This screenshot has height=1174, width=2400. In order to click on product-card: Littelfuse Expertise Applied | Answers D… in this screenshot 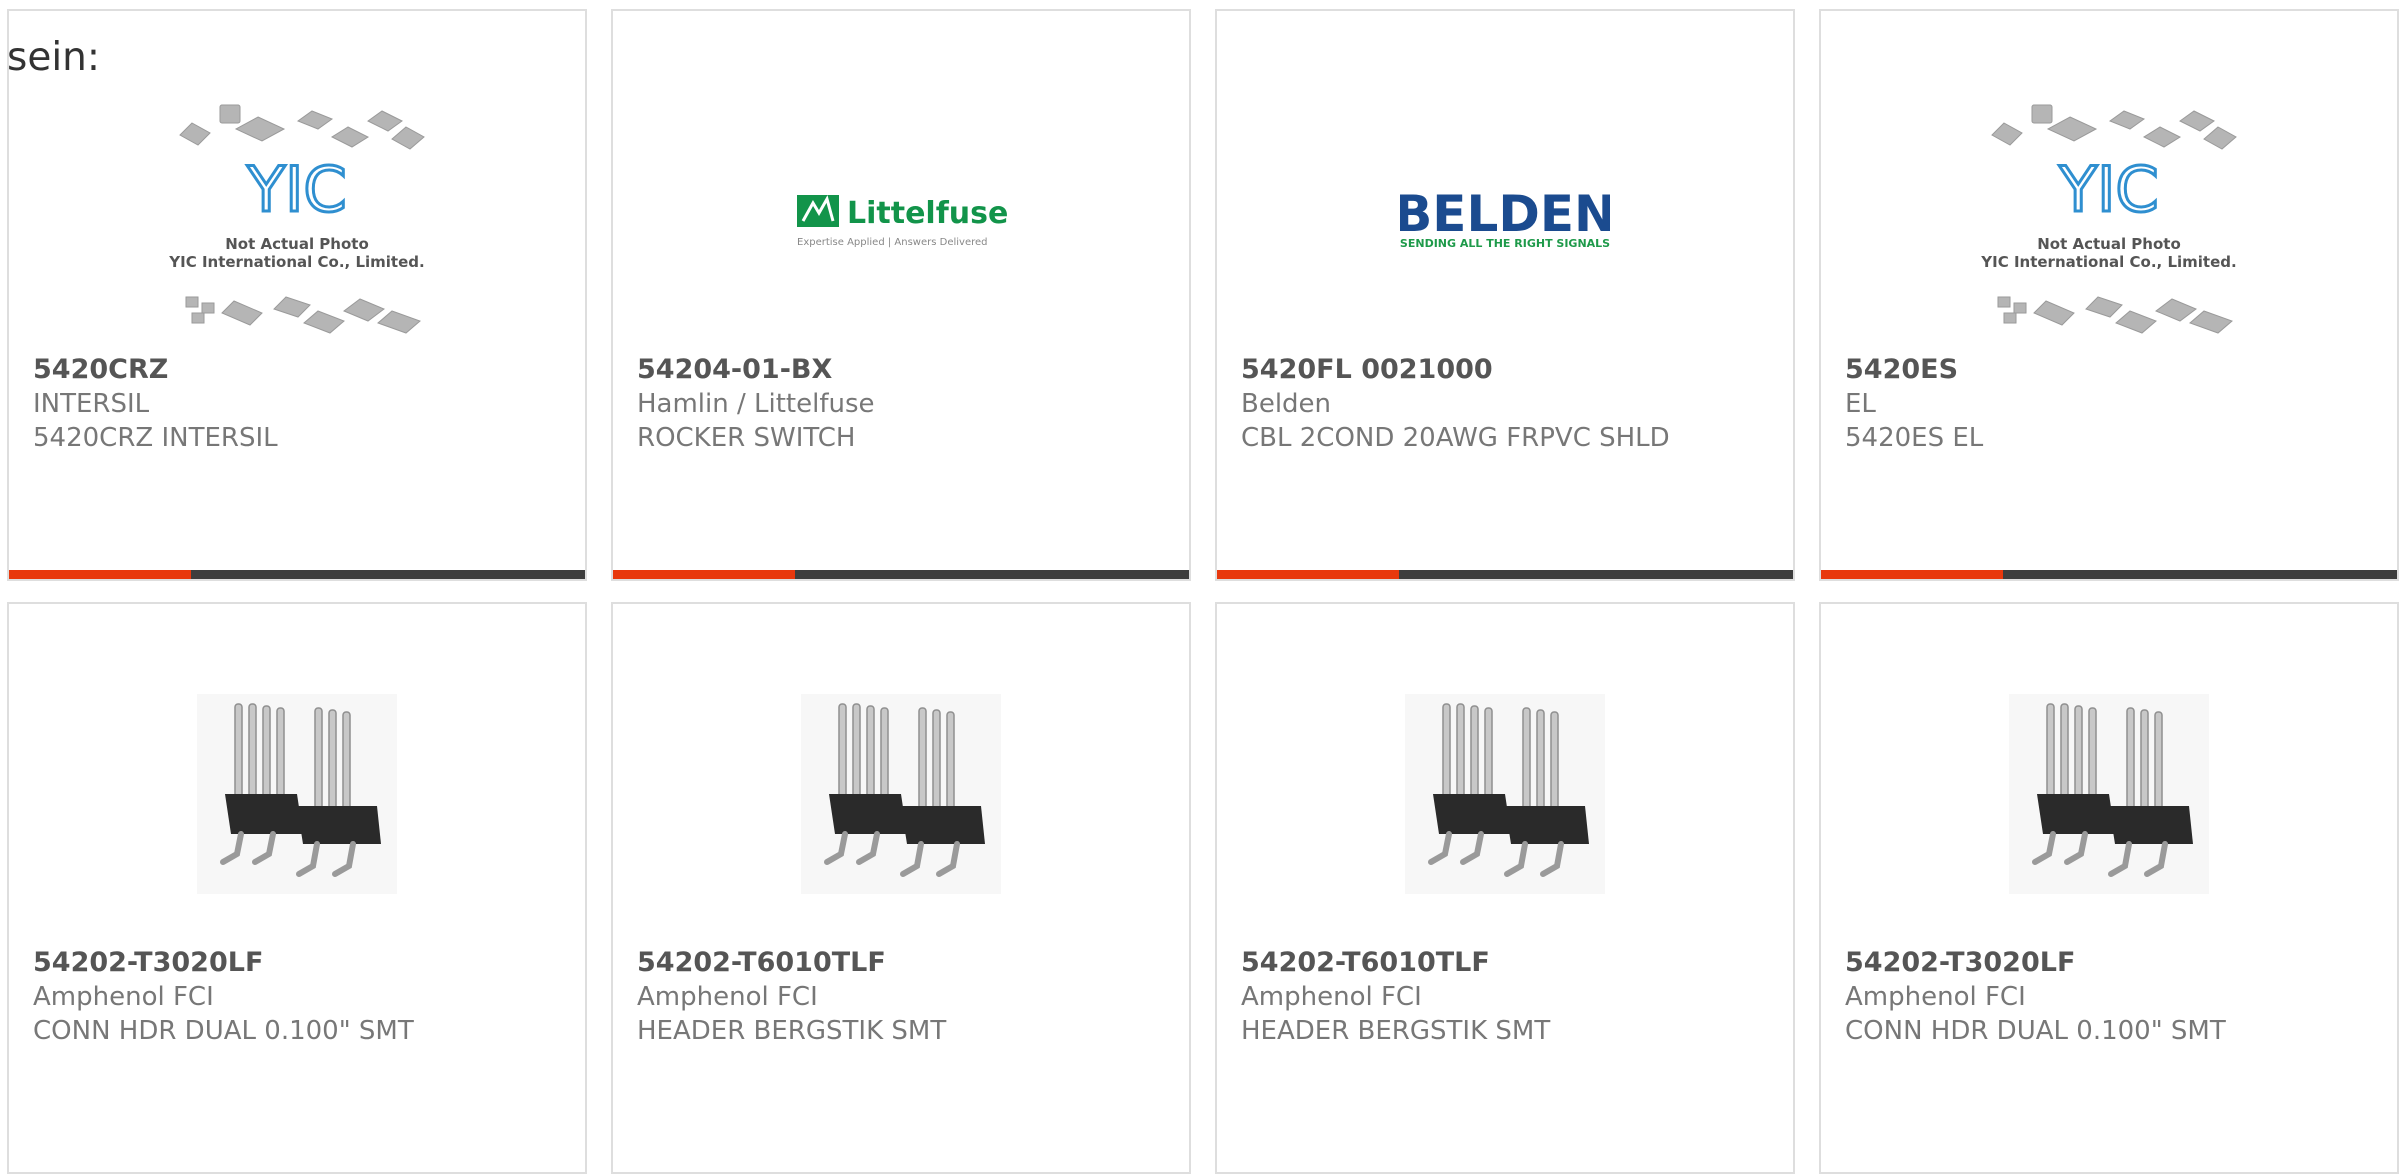, I will do `click(901, 295)`.